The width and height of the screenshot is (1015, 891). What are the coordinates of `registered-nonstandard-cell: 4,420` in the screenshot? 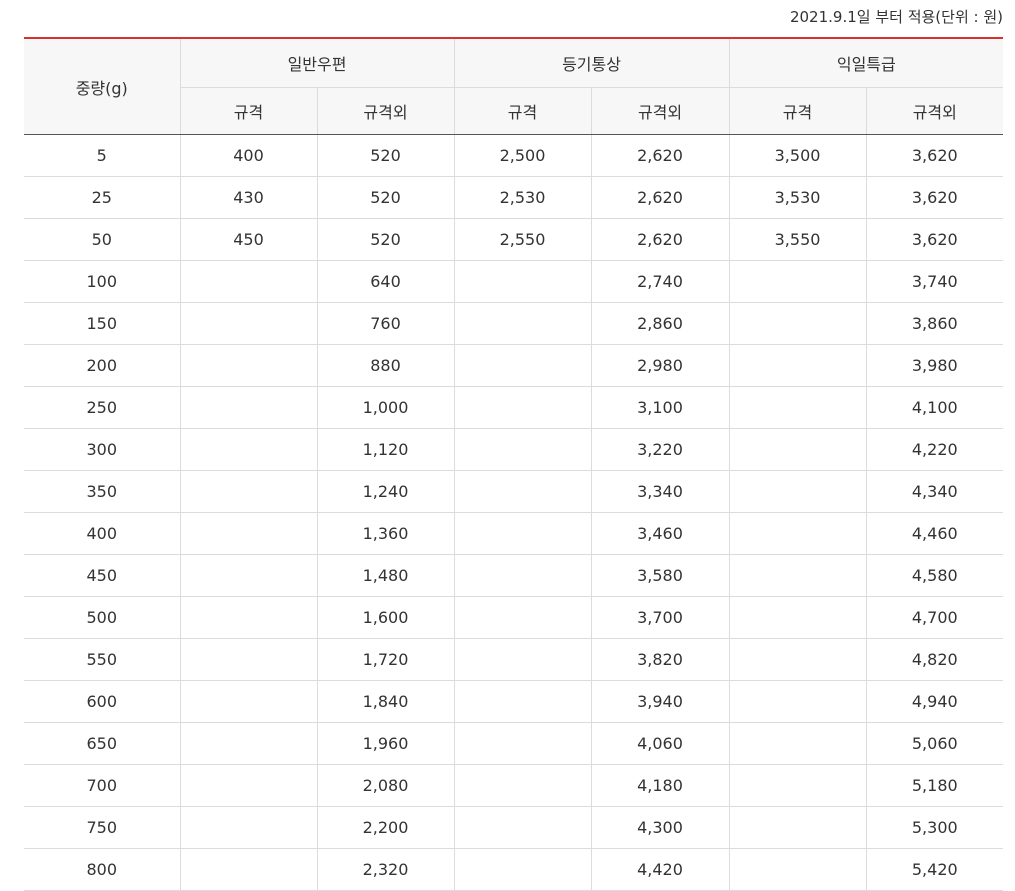 It's located at (660, 869).